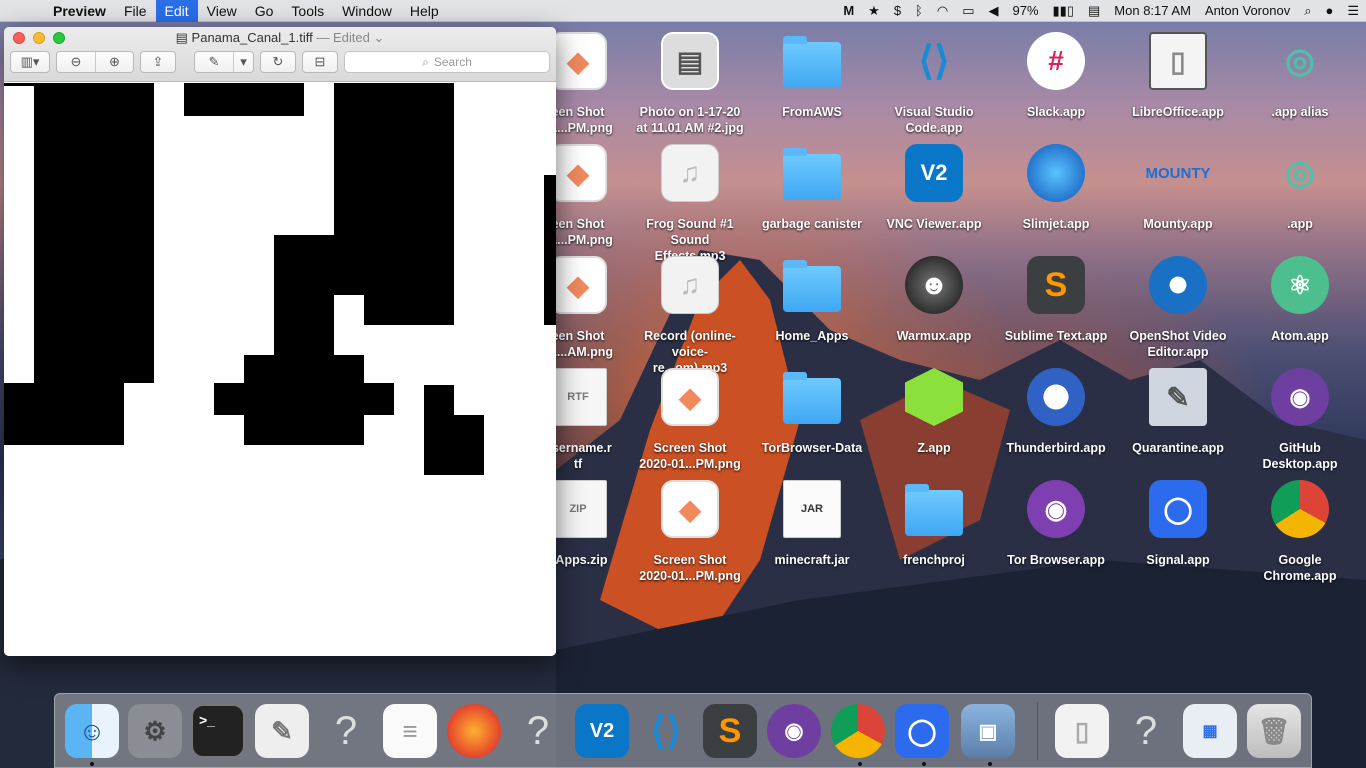 Image resolution: width=1366 pixels, height=768 pixels. I want to click on share-button: ⇪, so click(158, 62).